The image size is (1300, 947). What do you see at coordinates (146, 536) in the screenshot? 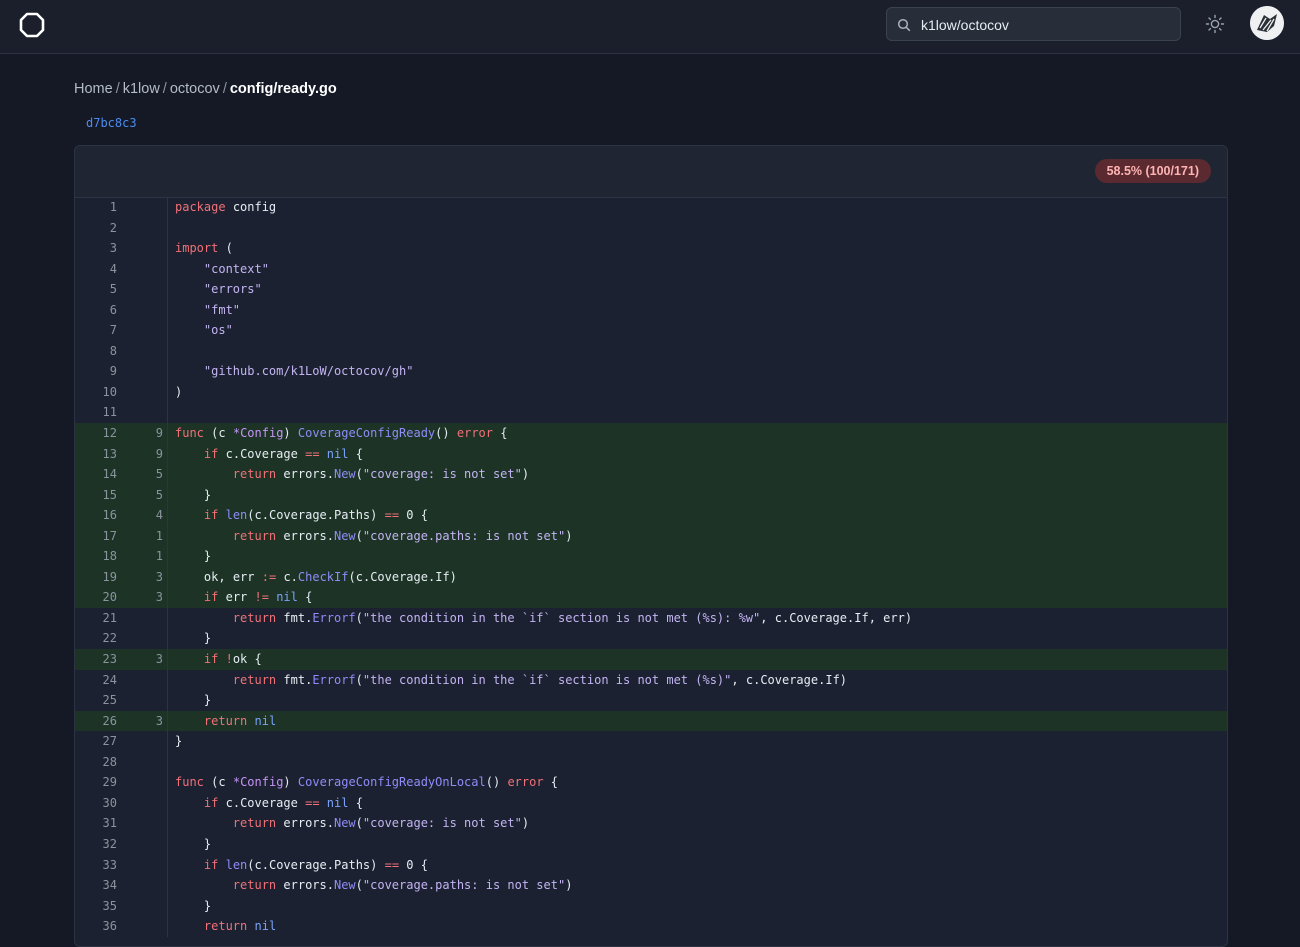
I see `hit-count: 1` at bounding box center [146, 536].